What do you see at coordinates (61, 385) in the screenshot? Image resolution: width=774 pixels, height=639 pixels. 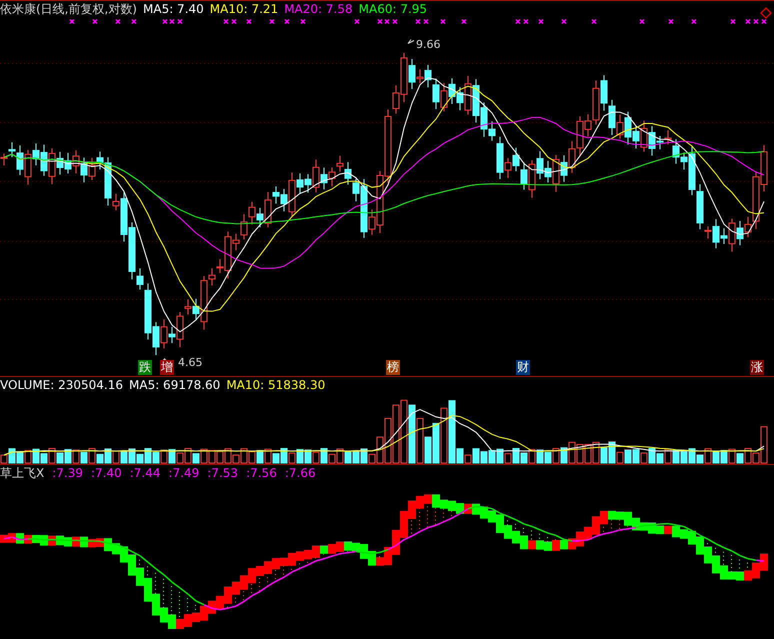 I see `indicator-value: VOLUME: 230504.16` at bounding box center [61, 385].